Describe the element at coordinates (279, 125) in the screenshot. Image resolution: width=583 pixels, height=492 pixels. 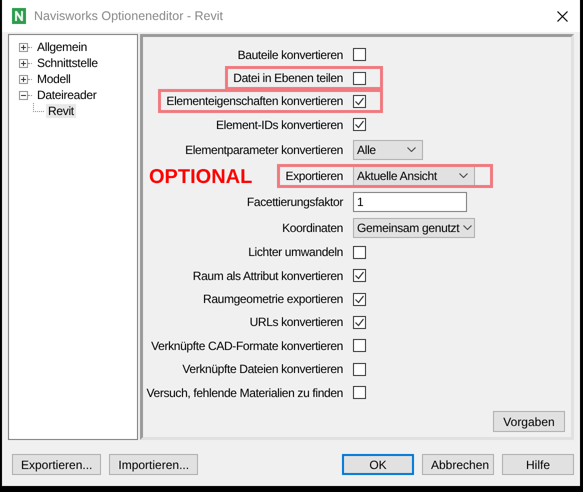
I see `option-label: Element-IDs konvertieren` at that location.